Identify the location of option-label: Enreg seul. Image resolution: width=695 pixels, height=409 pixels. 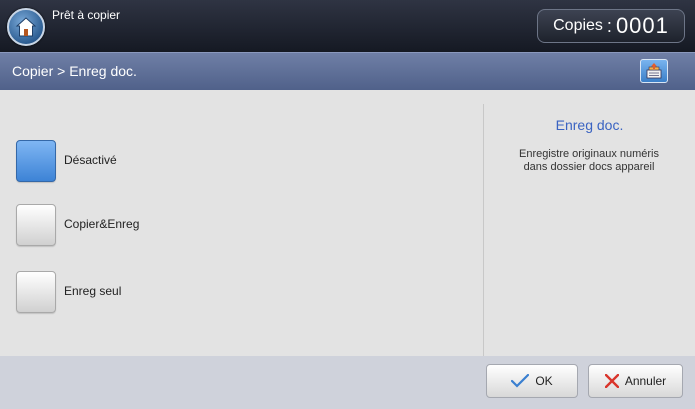
(93, 291).